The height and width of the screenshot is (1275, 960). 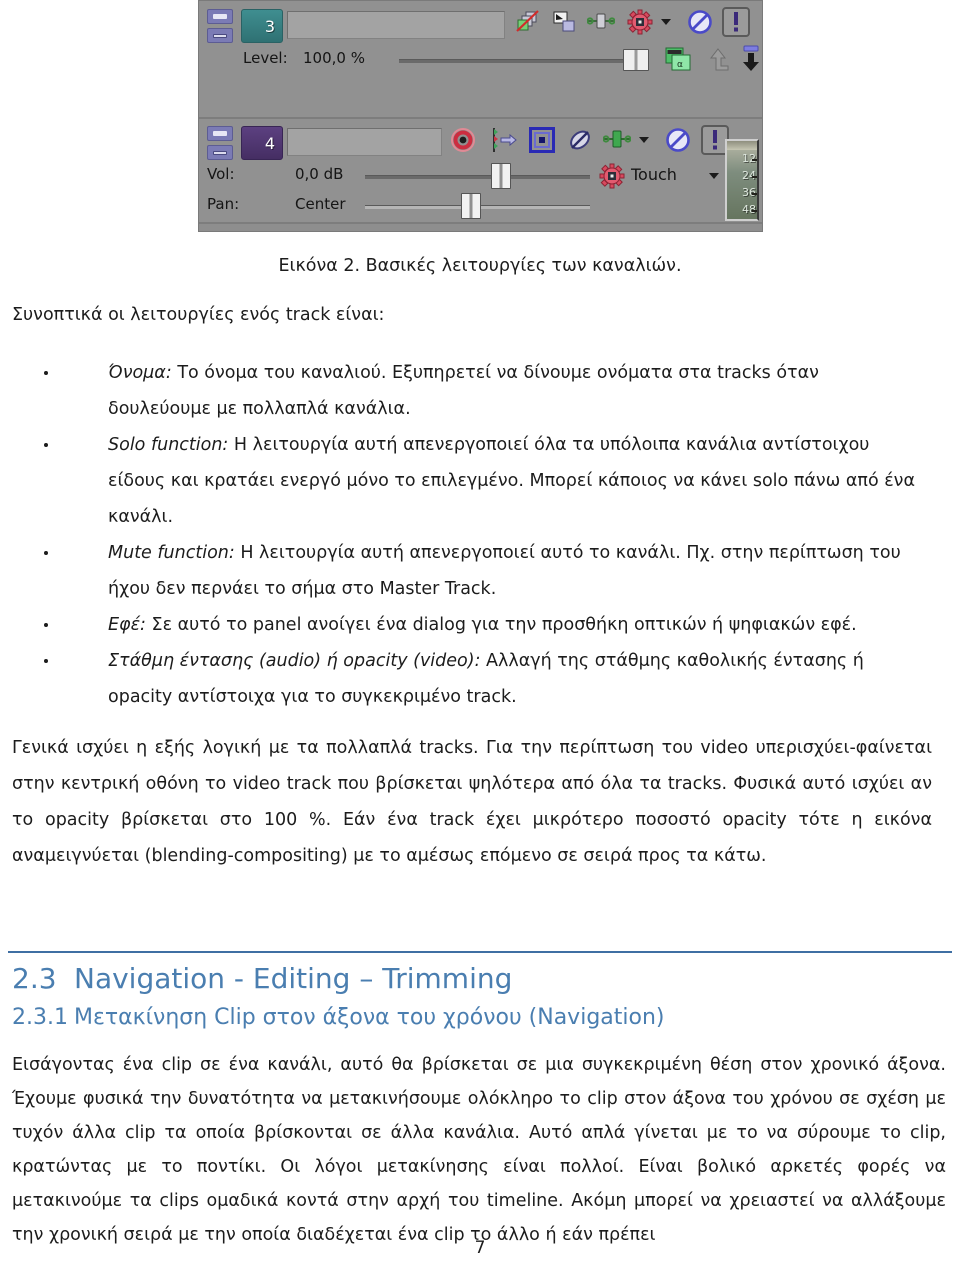 I want to click on maximize-track-button, so click(x=220, y=35).